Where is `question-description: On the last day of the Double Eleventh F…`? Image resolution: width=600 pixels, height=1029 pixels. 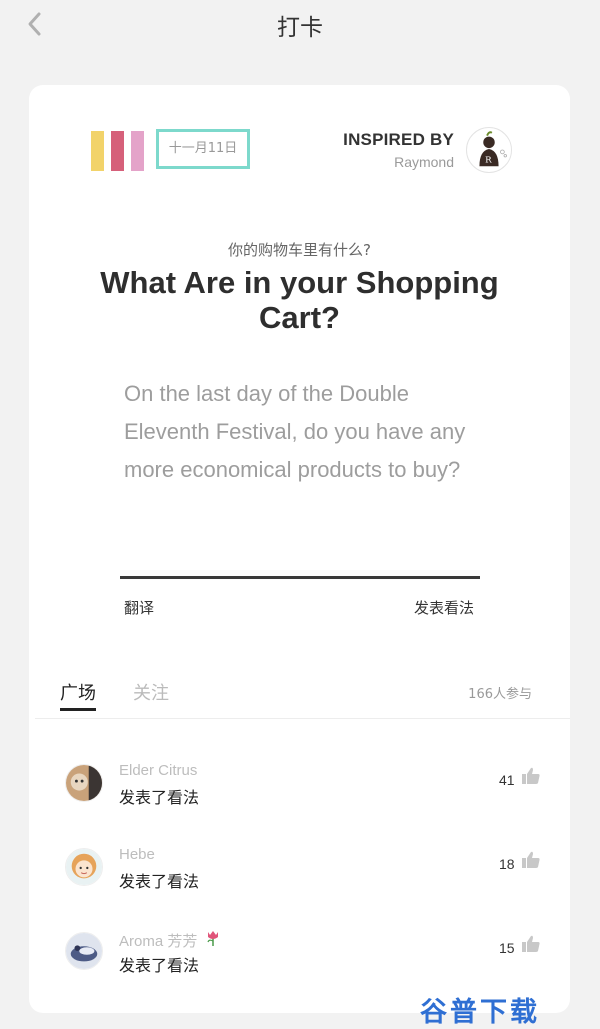 question-description: On the last day of the Double Eleventh F… is located at coordinates (295, 431).